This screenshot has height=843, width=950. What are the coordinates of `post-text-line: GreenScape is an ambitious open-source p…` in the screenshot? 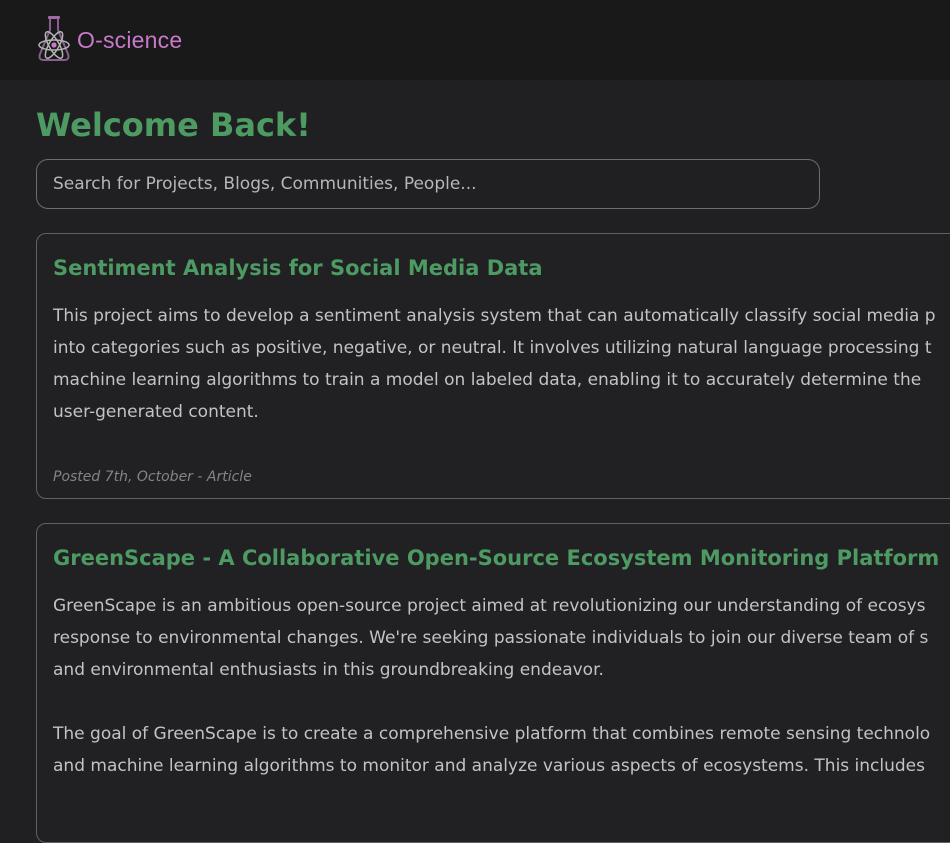 It's located at (489, 606).